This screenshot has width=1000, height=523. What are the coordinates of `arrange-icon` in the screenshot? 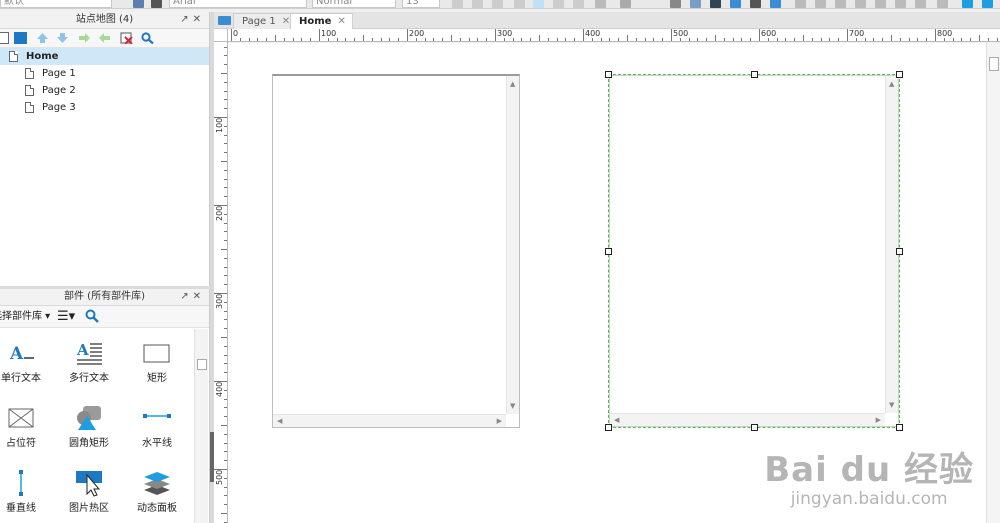 It's located at (675, 4).